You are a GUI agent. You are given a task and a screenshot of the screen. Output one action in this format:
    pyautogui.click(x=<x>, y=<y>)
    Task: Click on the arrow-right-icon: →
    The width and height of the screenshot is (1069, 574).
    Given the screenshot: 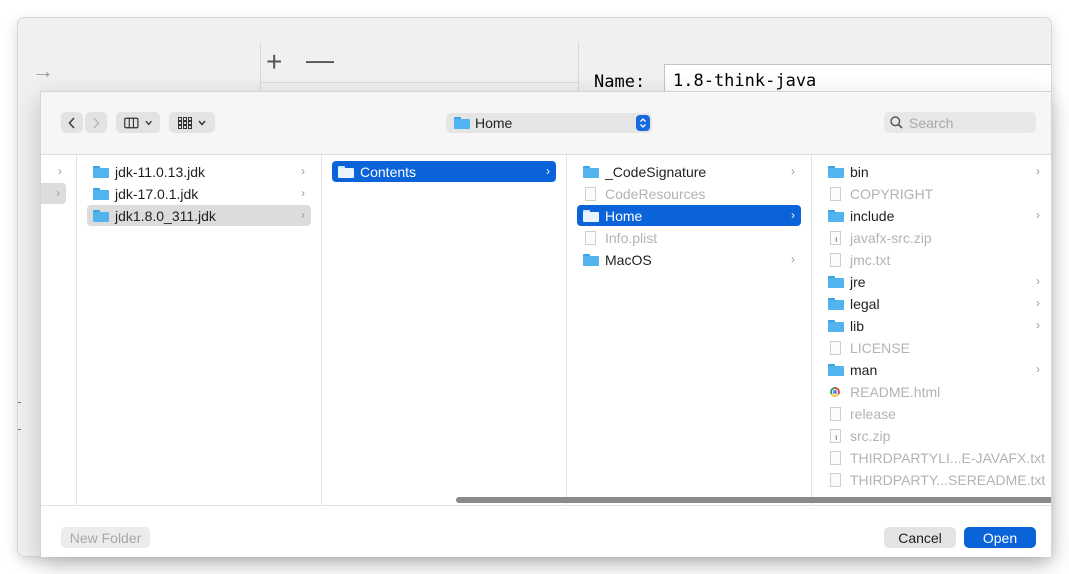 What is the action you would take?
    pyautogui.click(x=43, y=71)
    